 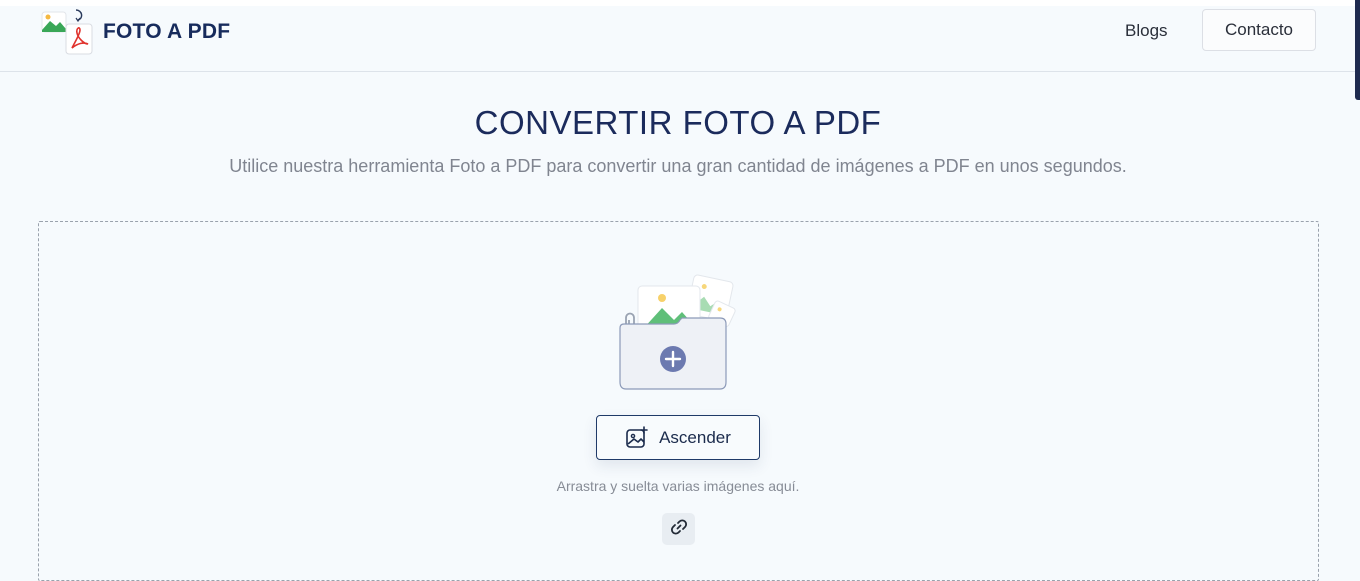 What do you see at coordinates (677, 331) in the screenshot?
I see `folder-images-add-icon` at bounding box center [677, 331].